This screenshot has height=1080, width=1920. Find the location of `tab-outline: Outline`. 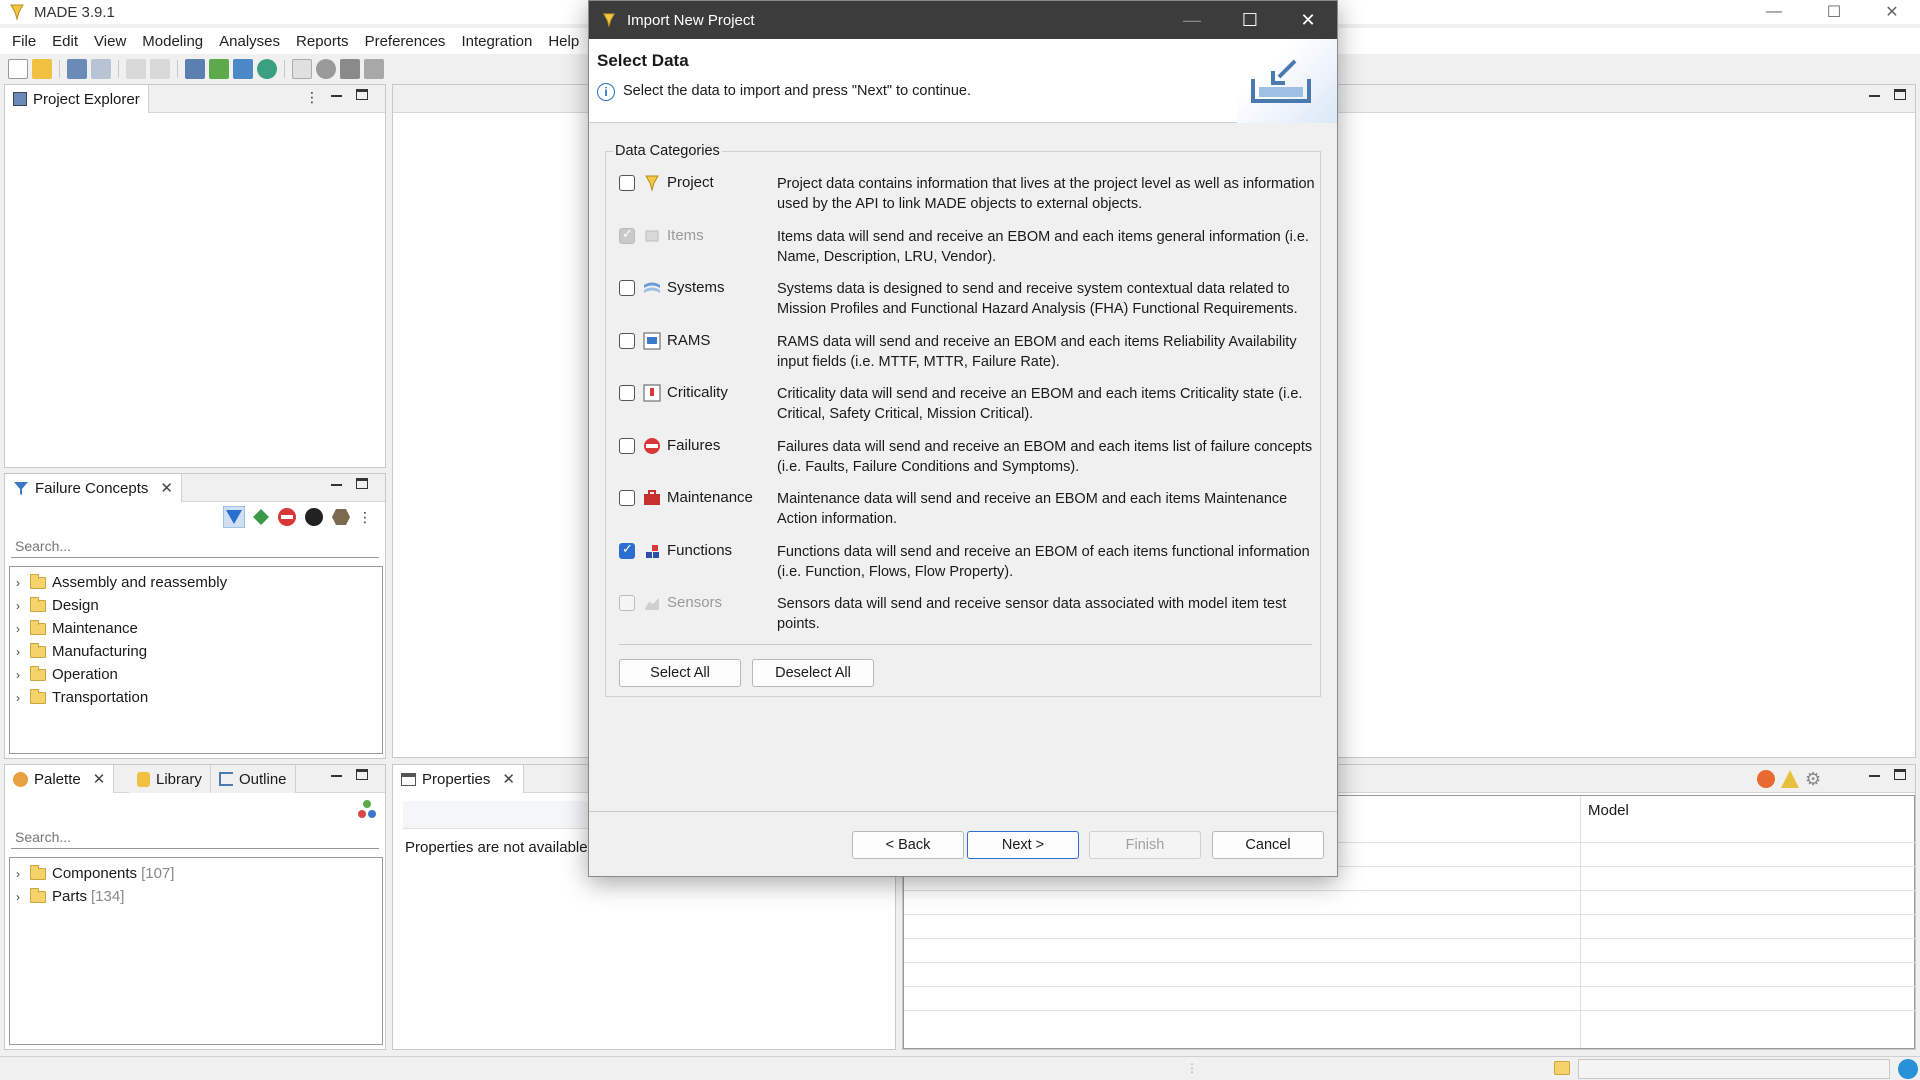

tab-outline: Outline is located at coordinates (253, 779).